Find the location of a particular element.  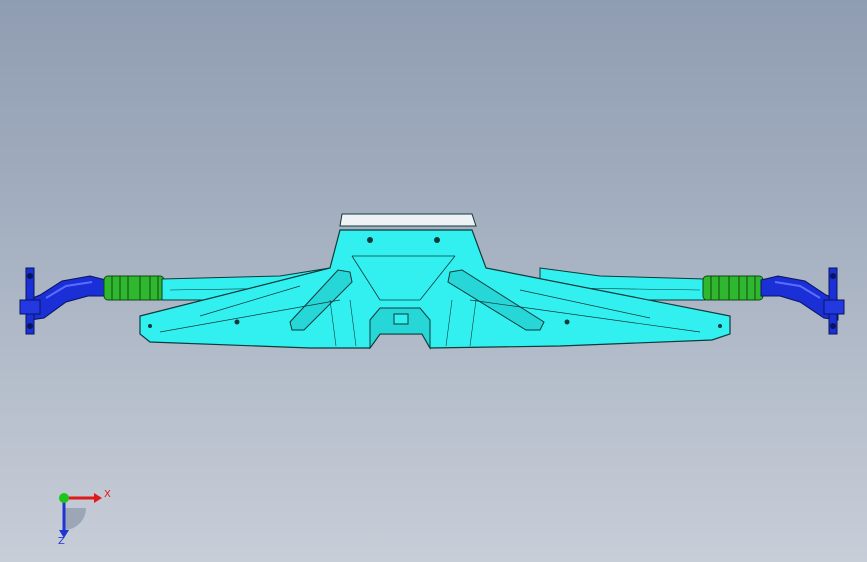

right-end-link is located at coordinates (802, 301).